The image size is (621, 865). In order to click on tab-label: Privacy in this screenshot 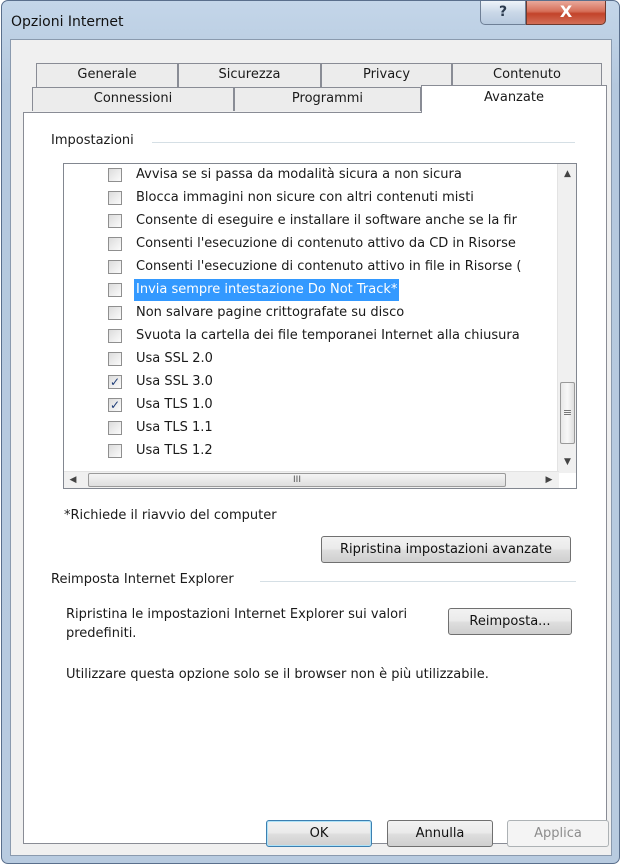, I will do `click(386, 74)`.